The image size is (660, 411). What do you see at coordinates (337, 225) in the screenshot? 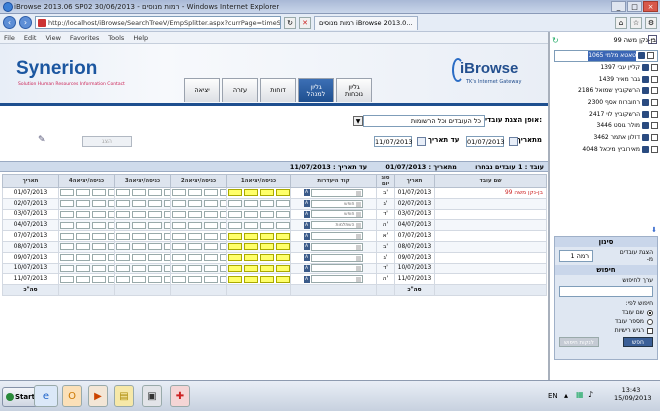
I see `absence-code-select: השתלמות` at bounding box center [337, 225].